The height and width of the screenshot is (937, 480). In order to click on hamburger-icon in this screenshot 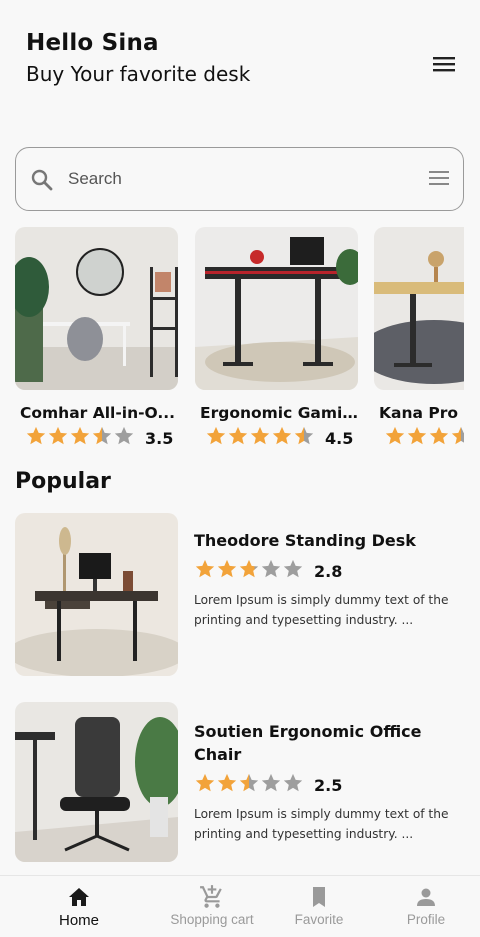, I will do `click(444, 64)`.